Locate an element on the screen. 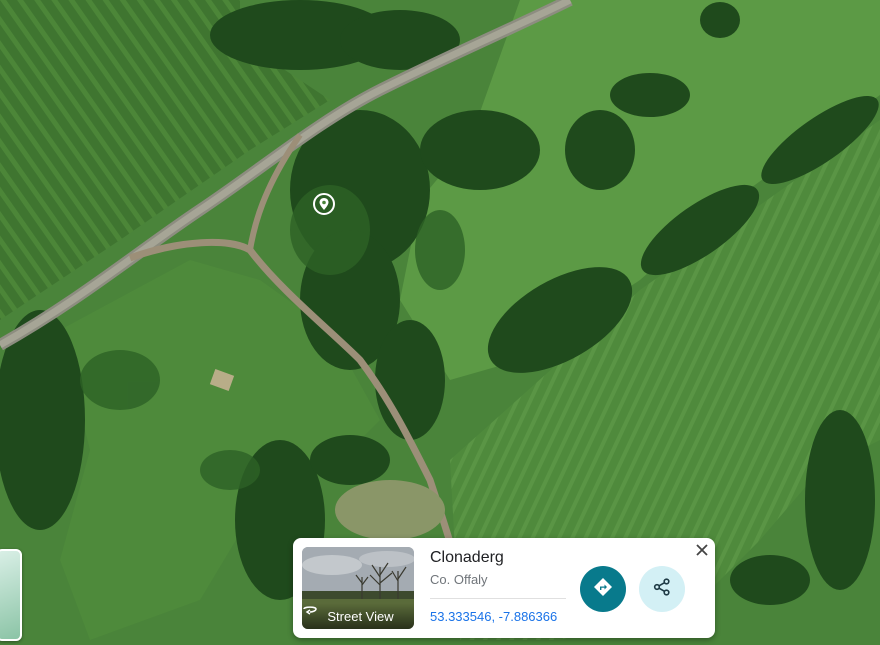 This screenshot has height=645, width=880. directions-button is located at coordinates (603, 589).